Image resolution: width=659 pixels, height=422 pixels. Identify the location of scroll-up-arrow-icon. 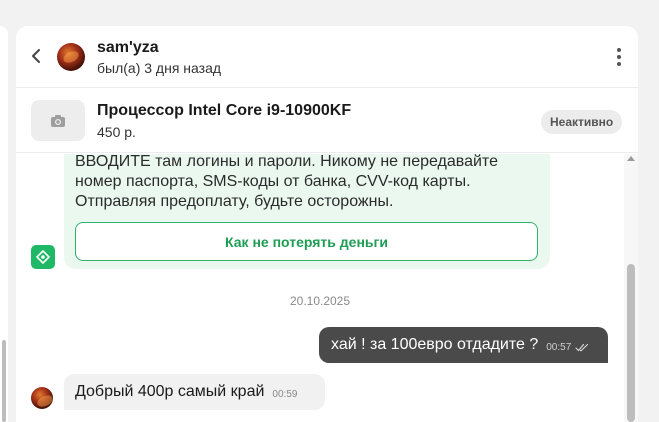
(631, 158).